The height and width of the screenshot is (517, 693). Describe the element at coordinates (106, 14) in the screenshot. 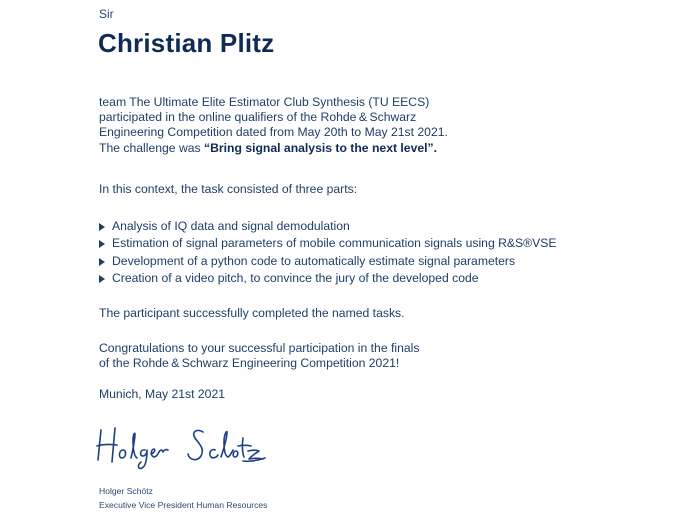

I see `salutation: Sir` at that location.